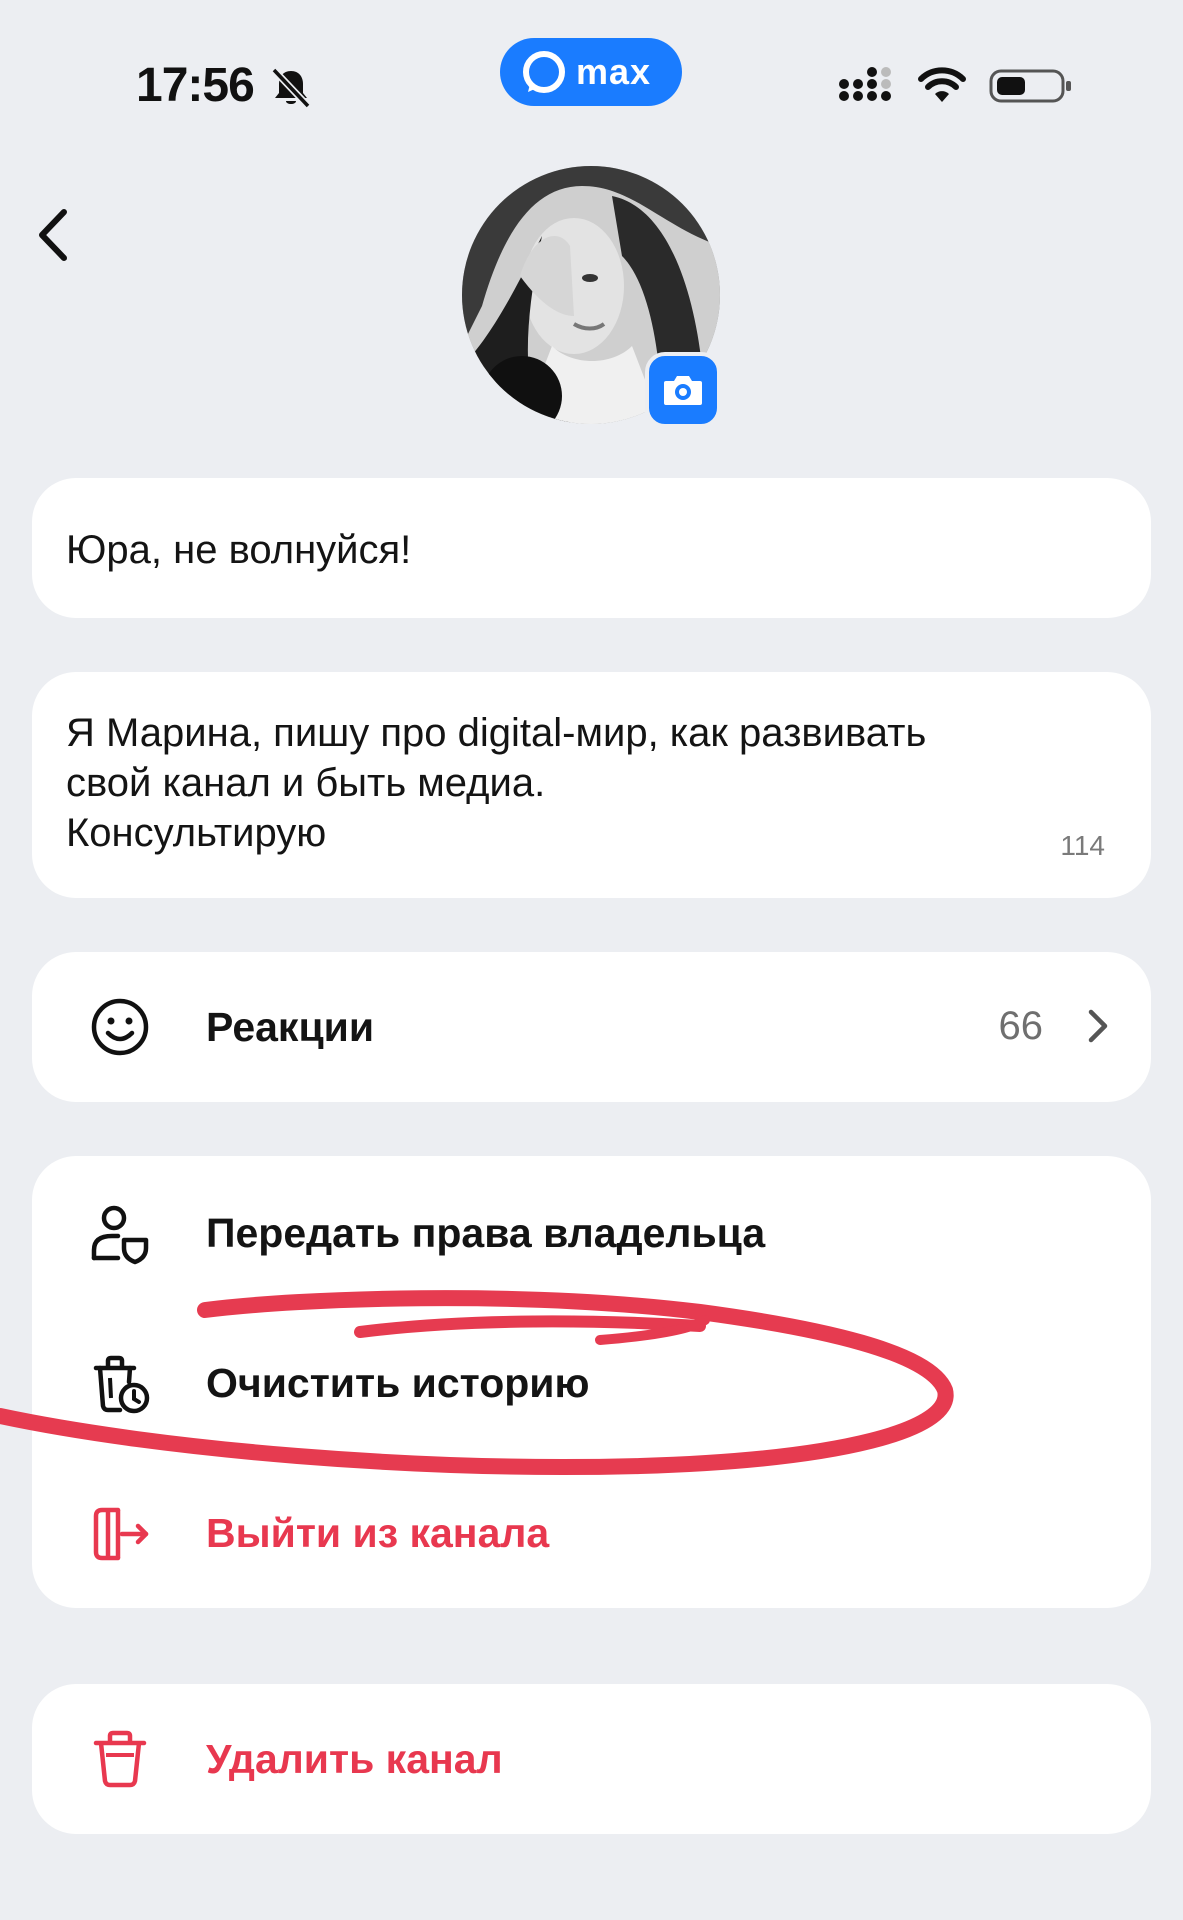 The width and height of the screenshot is (1183, 1920). What do you see at coordinates (121, 1534) in the screenshot?
I see `exit-door-icon` at bounding box center [121, 1534].